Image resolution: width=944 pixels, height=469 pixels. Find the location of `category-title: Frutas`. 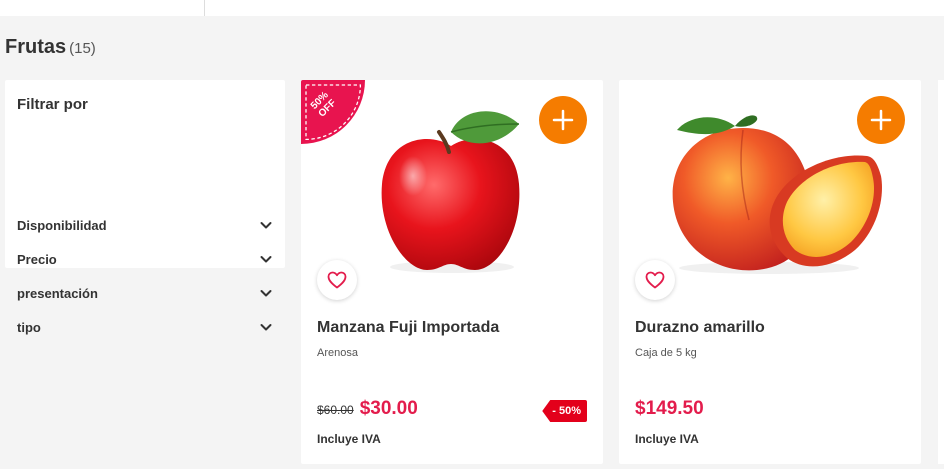

category-title: Frutas is located at coordinates (36, 47).